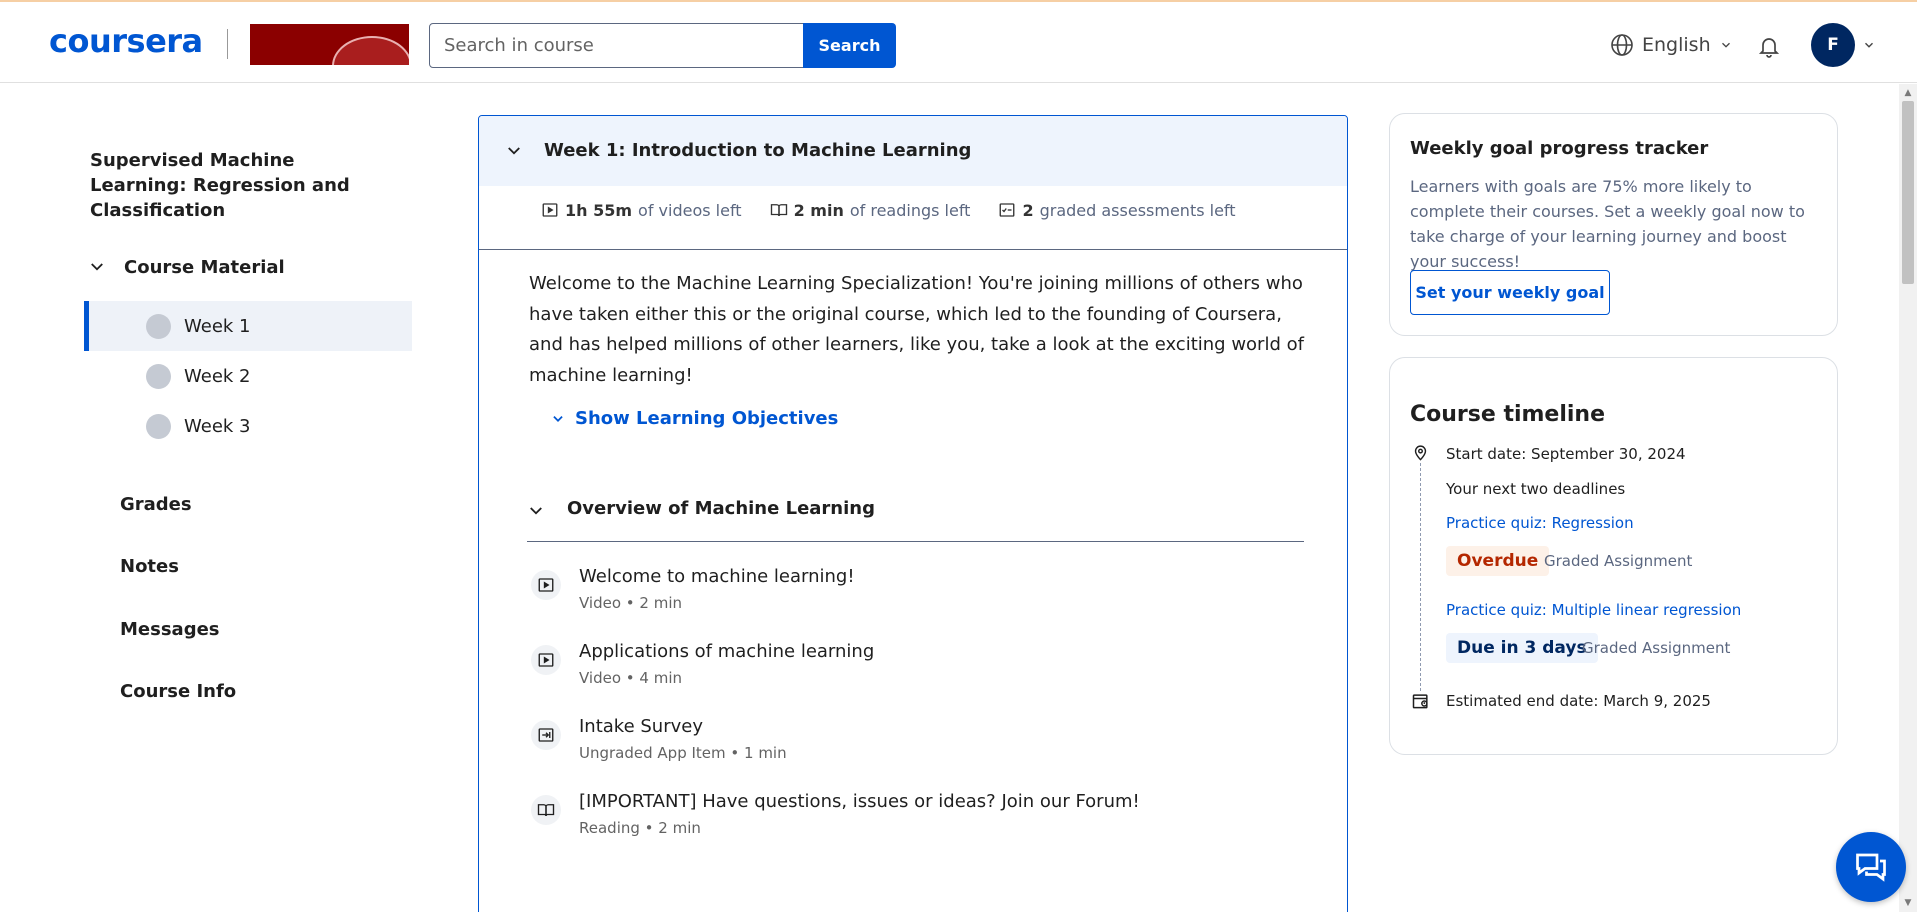 Image resolution: width=1917 pixels, height=912 pixels. I want to click on language-selector: English, so click(1671, 45).